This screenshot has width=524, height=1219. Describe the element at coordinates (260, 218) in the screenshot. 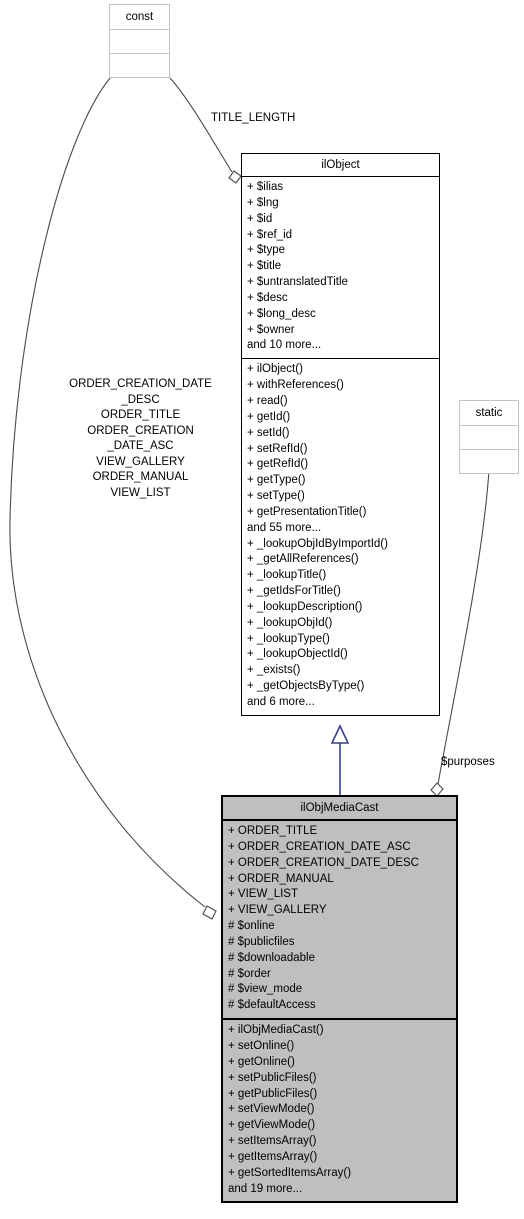

I see `class-member-row: + $id` at that location.